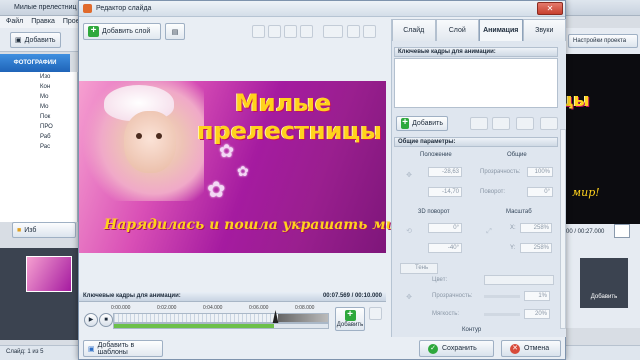 This screenshot has width=640, height=360. Describe the element at coordinates (445, 228) in the screenshot. I see `rotate3d-x-field: 0°` at that location.